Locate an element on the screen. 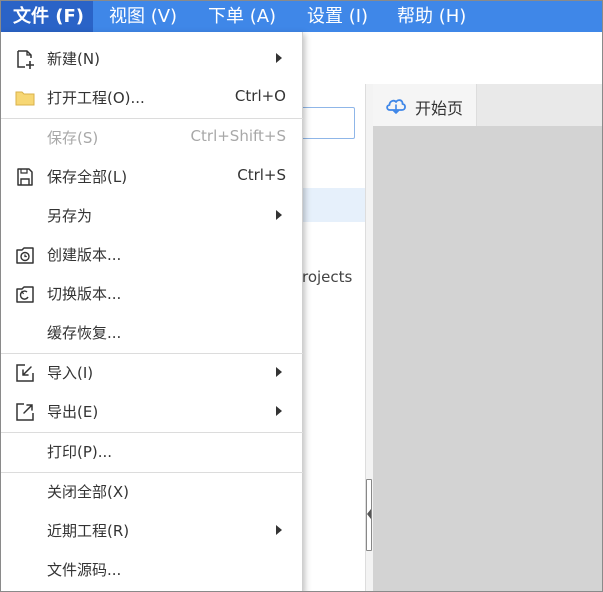 This screenshot has height=592, width=603. menu-bar: 文件 (F) 视图 (V) 下单 (A) 设置 (I) 帮助 (H) is located at coordinates (301, 16).